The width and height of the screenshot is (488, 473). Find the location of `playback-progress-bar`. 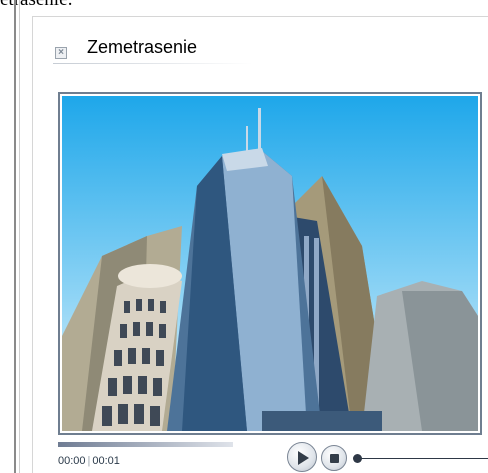

playback-progress-bar is located at coordinates (145, 444).